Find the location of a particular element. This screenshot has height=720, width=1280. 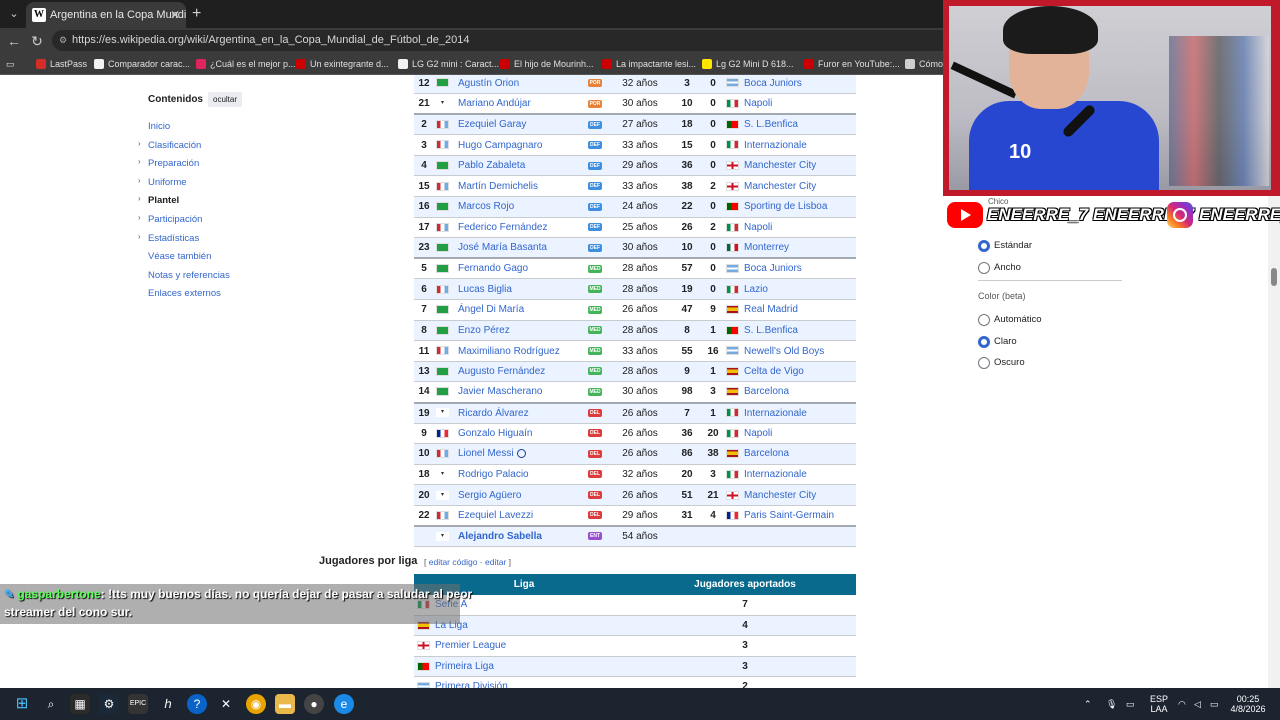

player-name-link: Mariano Andújar is located at coordinates (518, 104).